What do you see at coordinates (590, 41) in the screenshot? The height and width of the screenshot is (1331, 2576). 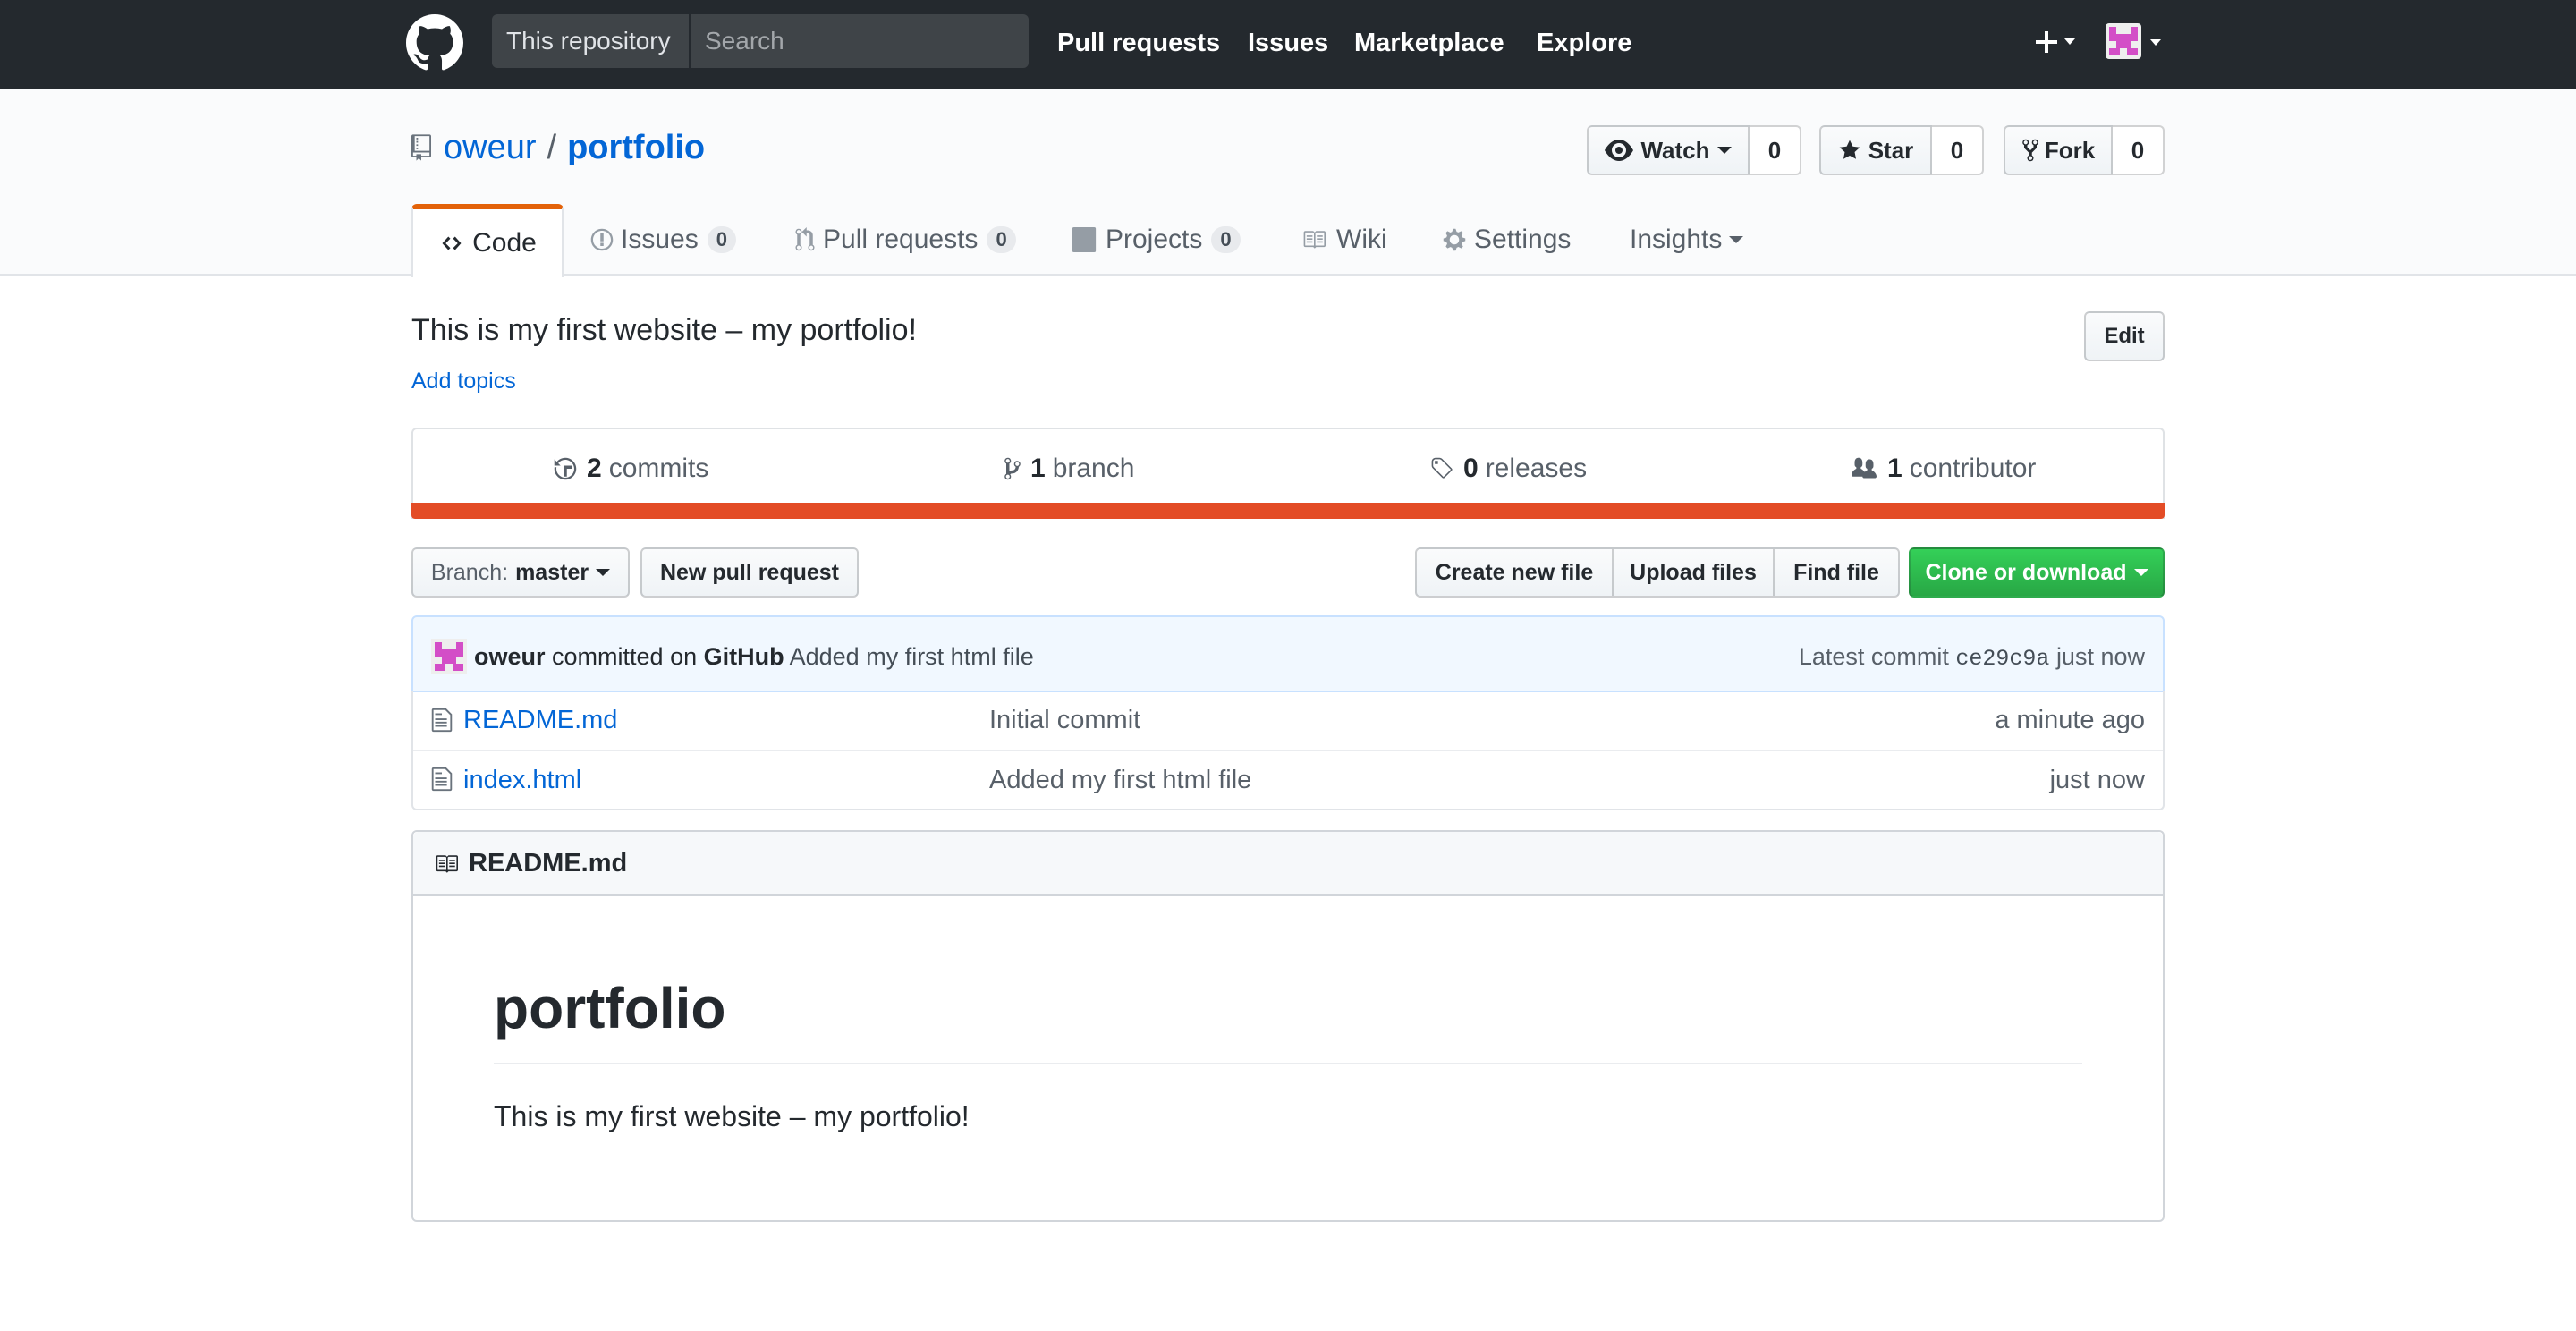 I see `search-scope-label: This repository` at bounding box center [590, 41].